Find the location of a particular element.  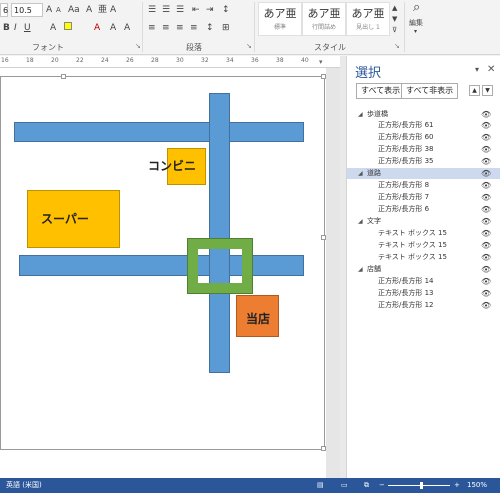

object-row: 正方形/長方形 6 👁 is located at coordinates (423, 209).